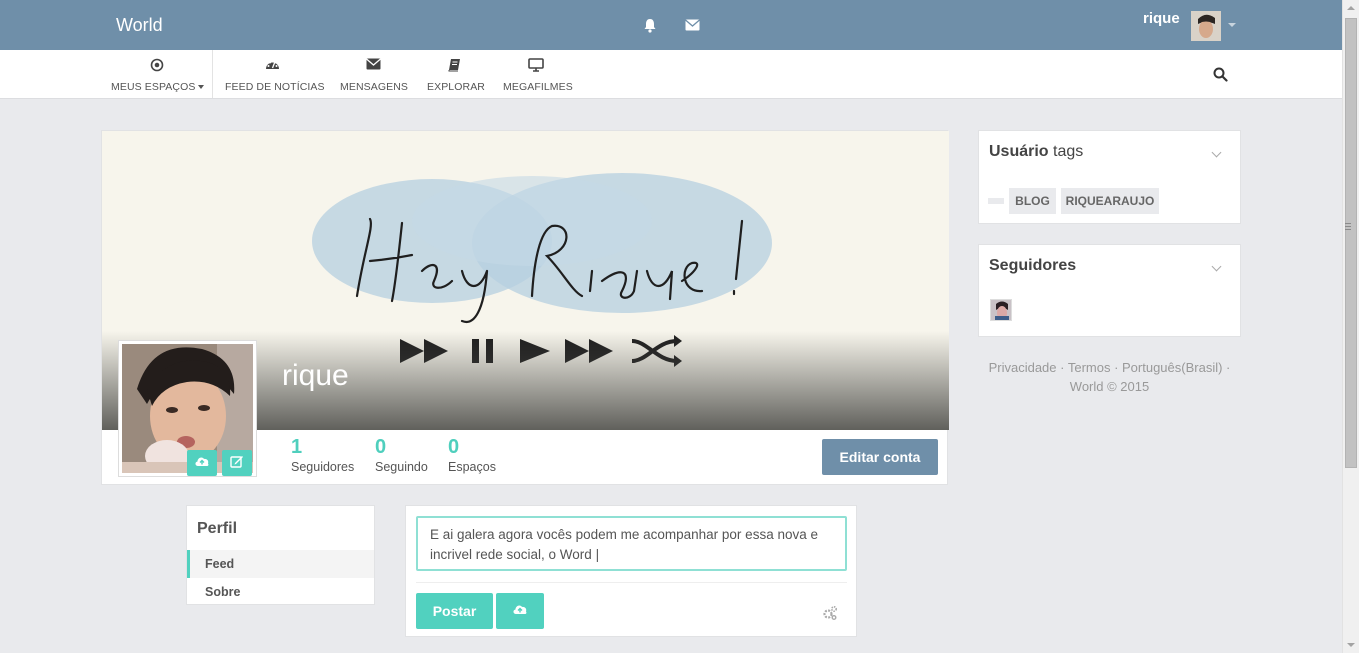 The height and width of the screenshot is (653, 1359). I want to click on monitor-icon, so click(536, 65).